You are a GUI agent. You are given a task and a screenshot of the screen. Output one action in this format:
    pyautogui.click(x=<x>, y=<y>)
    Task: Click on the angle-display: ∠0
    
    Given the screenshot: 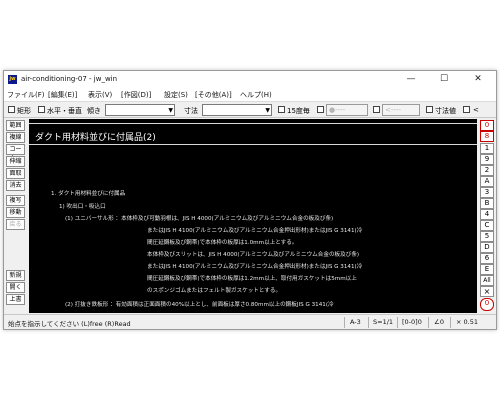 What is the action you would take?
    pyautogui.click(x=439, y=322)
    